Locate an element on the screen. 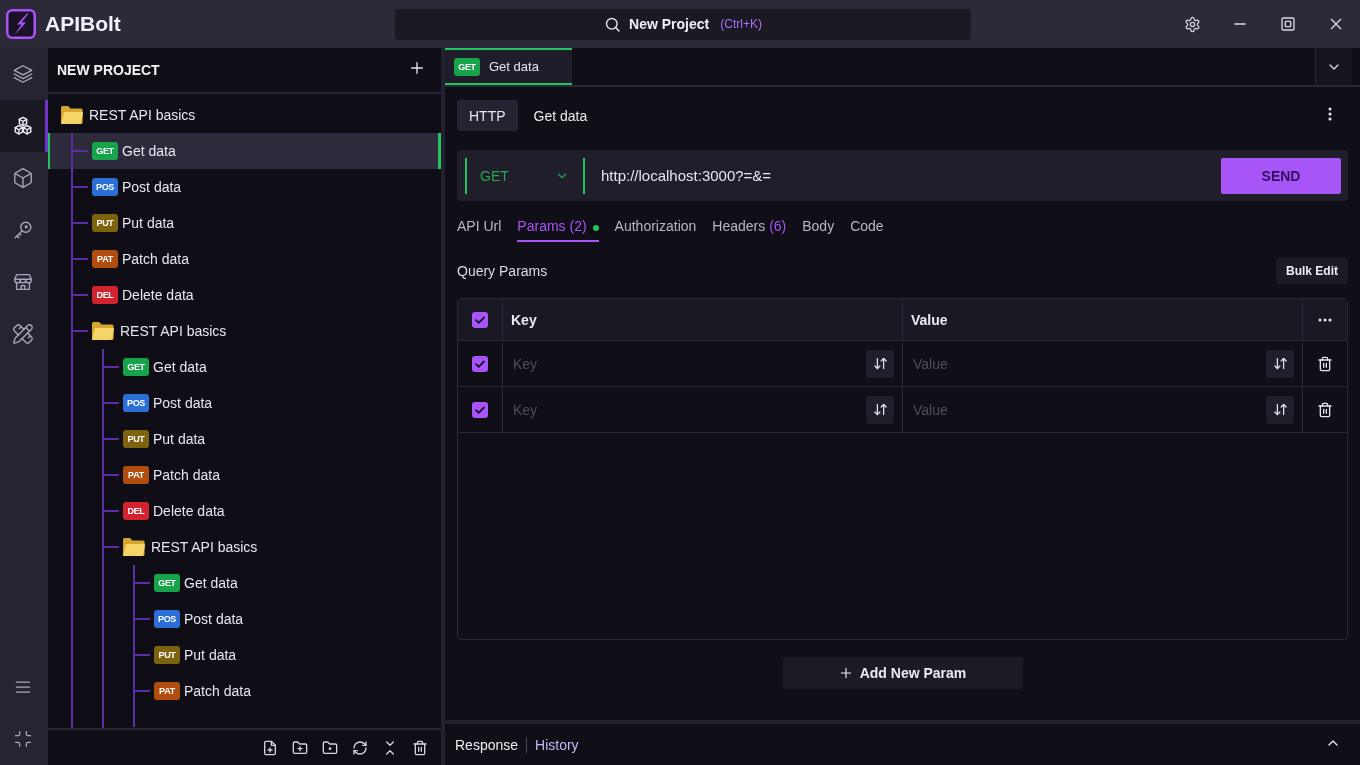  section-tab: Headers (6) is located at coordinates (749, 227).